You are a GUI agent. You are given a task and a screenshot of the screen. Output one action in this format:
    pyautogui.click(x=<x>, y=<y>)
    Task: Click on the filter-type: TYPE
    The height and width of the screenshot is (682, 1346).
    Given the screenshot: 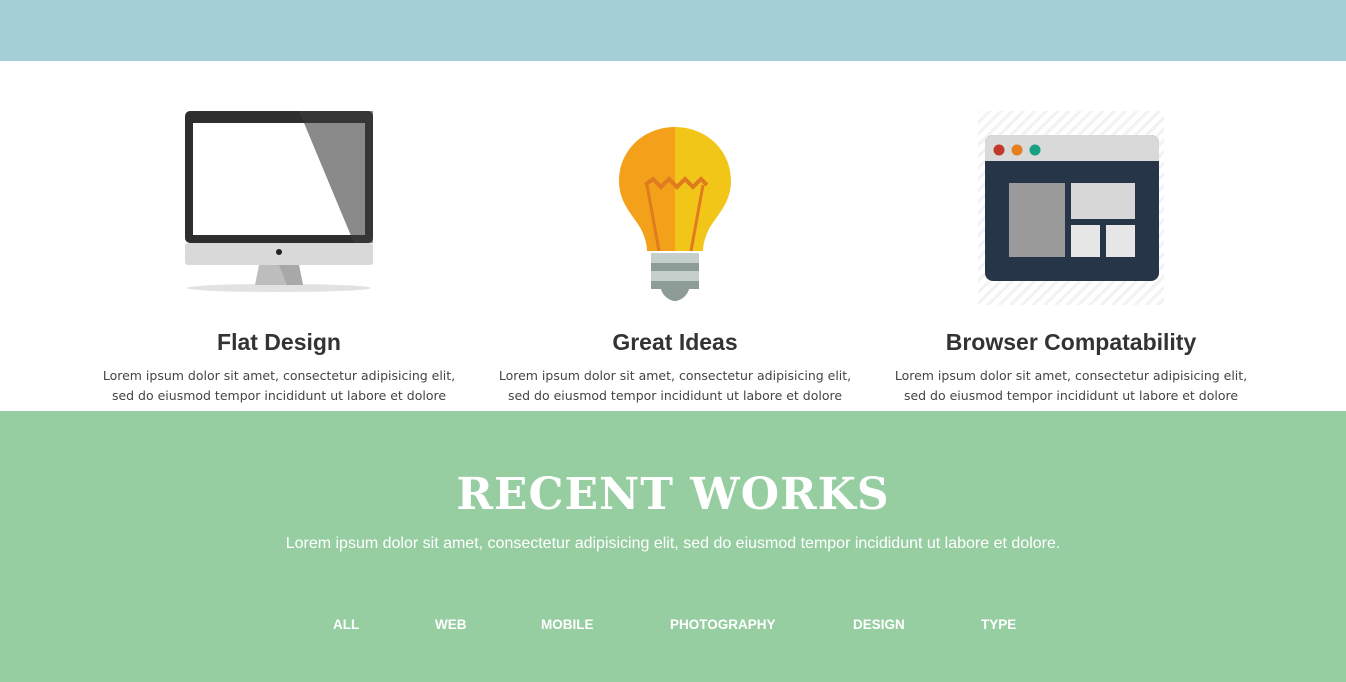 What is the action you would take?
    pyautogui.click(x=998, y=624)
    